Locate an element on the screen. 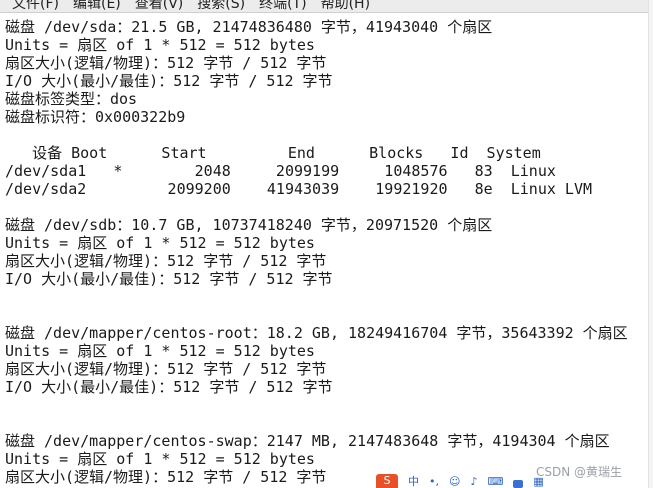 Image resolution: width=653 pixels, height=488 pixels. terminal-line: 磁盘标识符：0x000322b9 is located at coordinates (95, 117).